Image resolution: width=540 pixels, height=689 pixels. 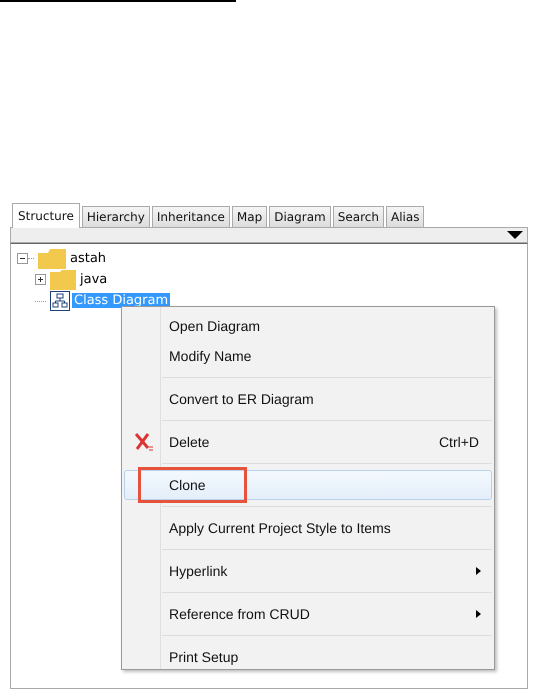 What do you see at coordinates (40, 279) in the screenshot?
I see `expand-icon` at bounding box center [40, 279].